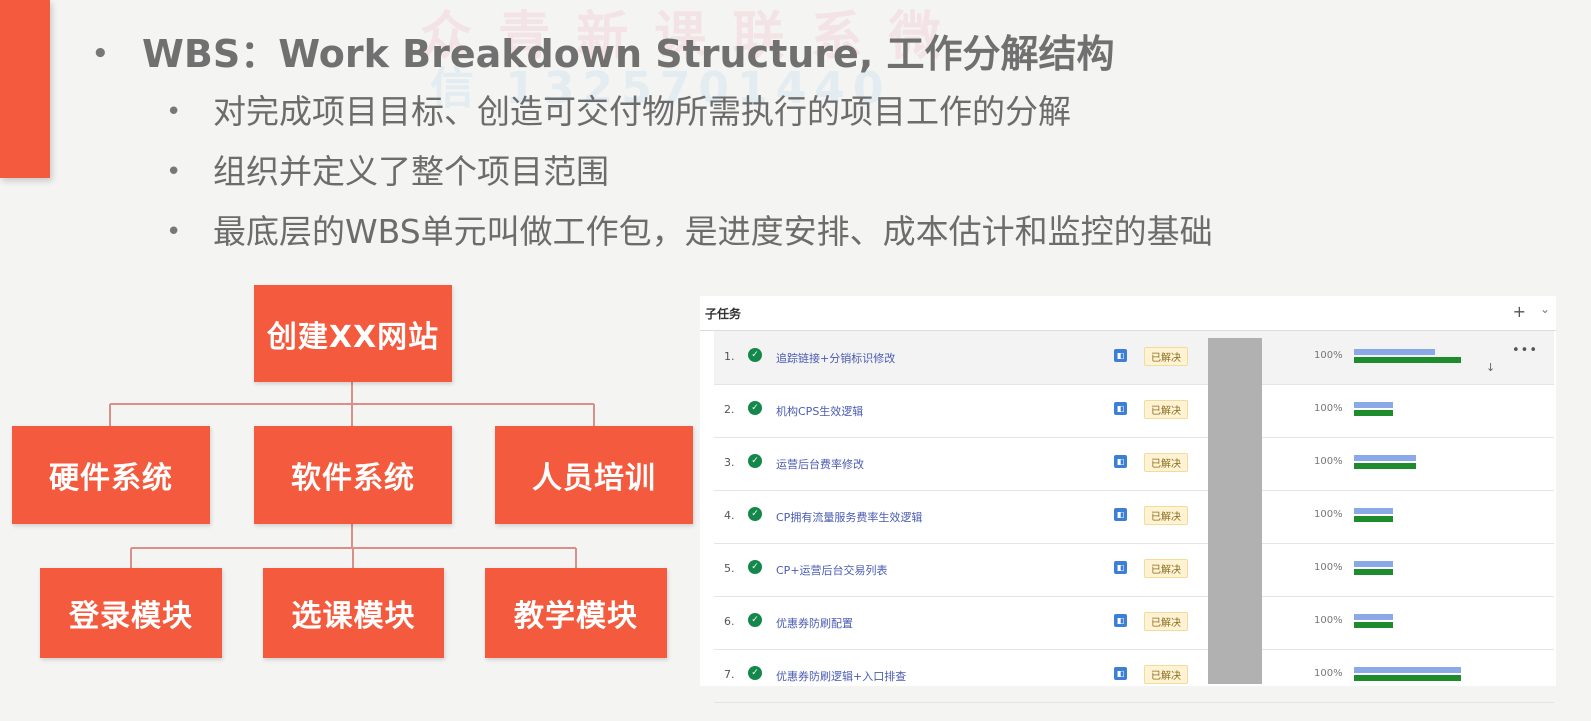  What do you see at coordinates (353, 613) in the screenshot?
I see `wbs-node-course-select: 选课模块` at bounding box center [353, 613].